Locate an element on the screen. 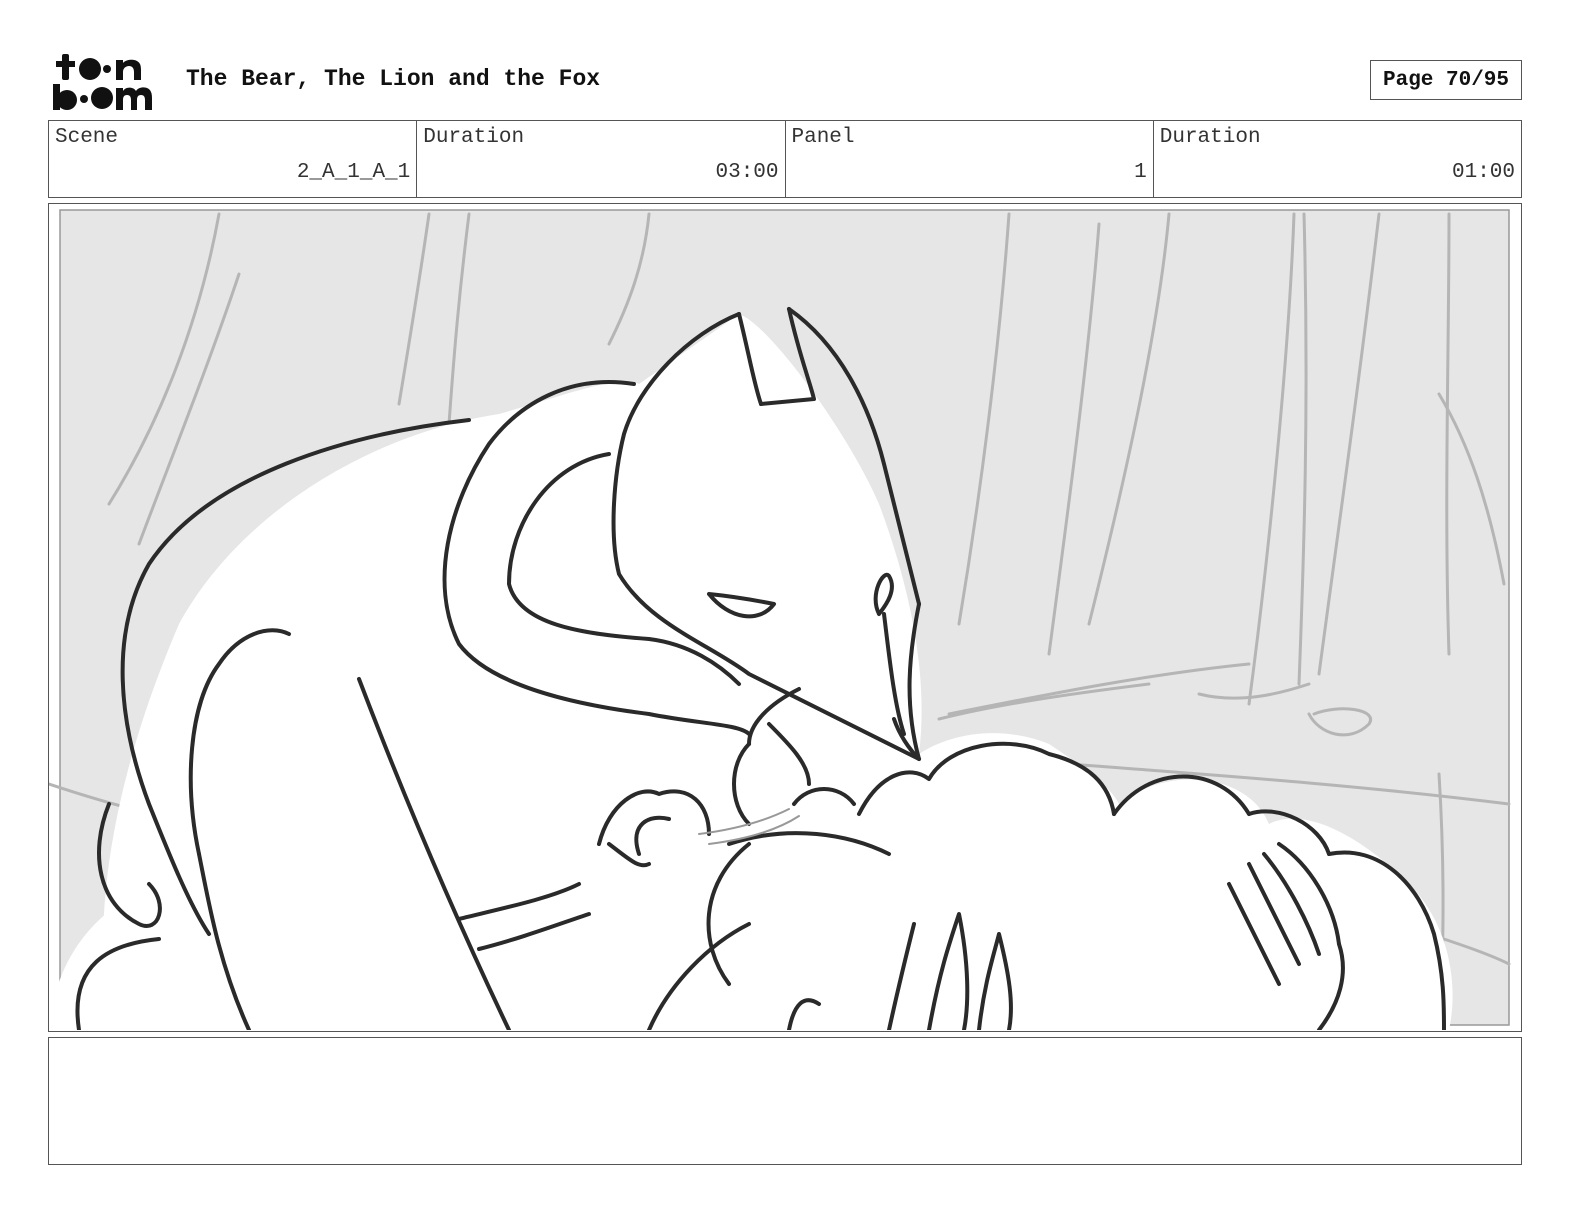  panel-duration-label: Duration is located at coordinates (1210, 137).